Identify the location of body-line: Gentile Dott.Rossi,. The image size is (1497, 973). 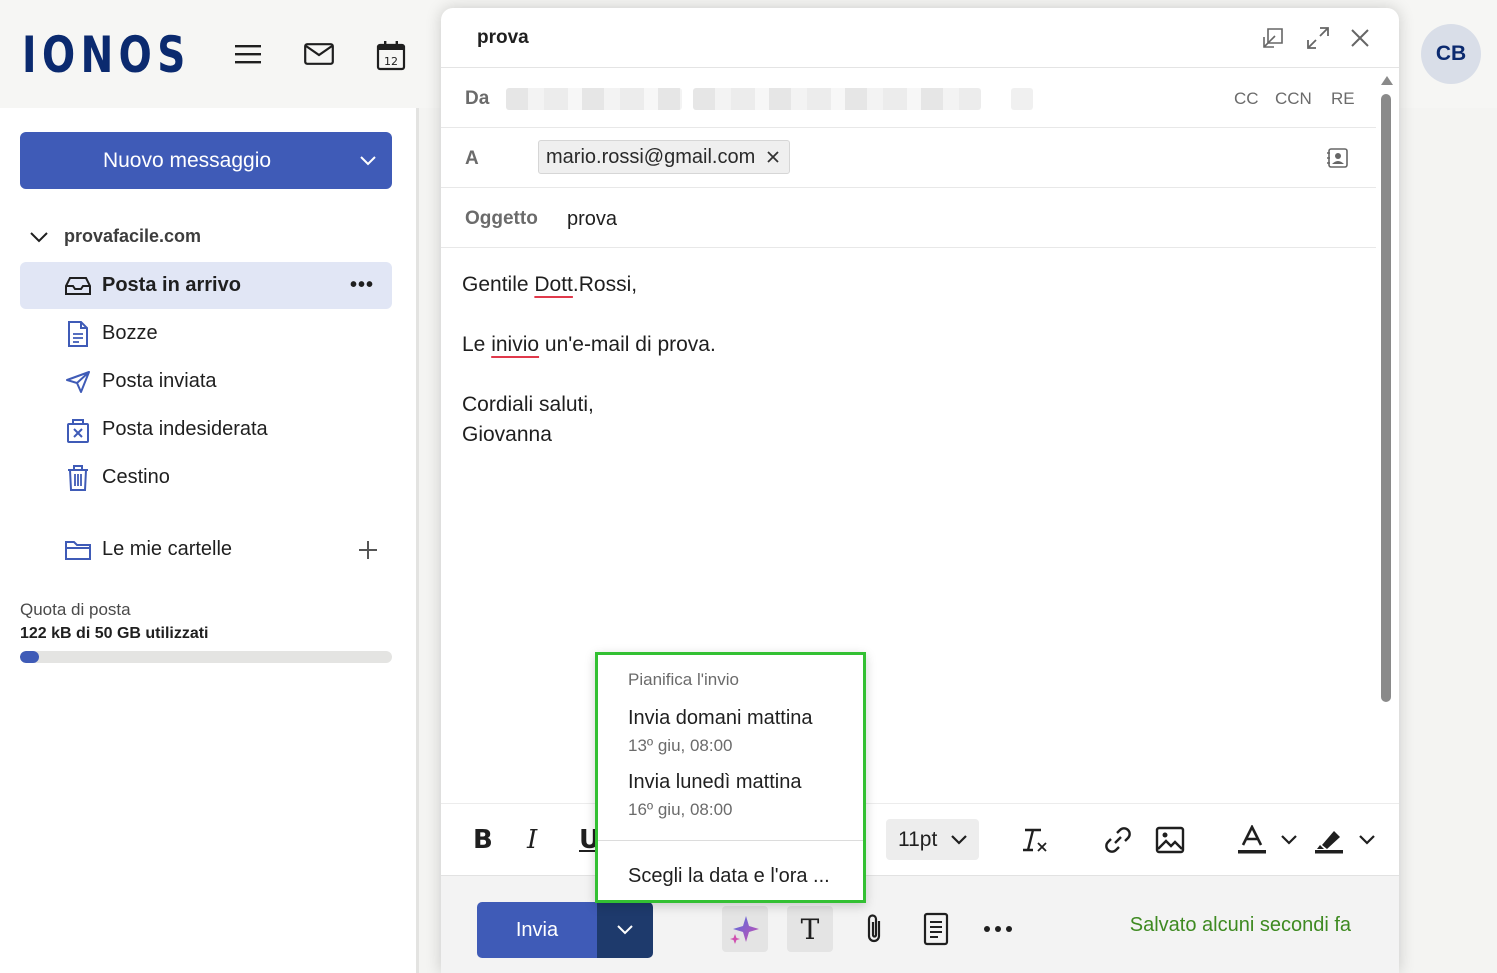
(550, 284).